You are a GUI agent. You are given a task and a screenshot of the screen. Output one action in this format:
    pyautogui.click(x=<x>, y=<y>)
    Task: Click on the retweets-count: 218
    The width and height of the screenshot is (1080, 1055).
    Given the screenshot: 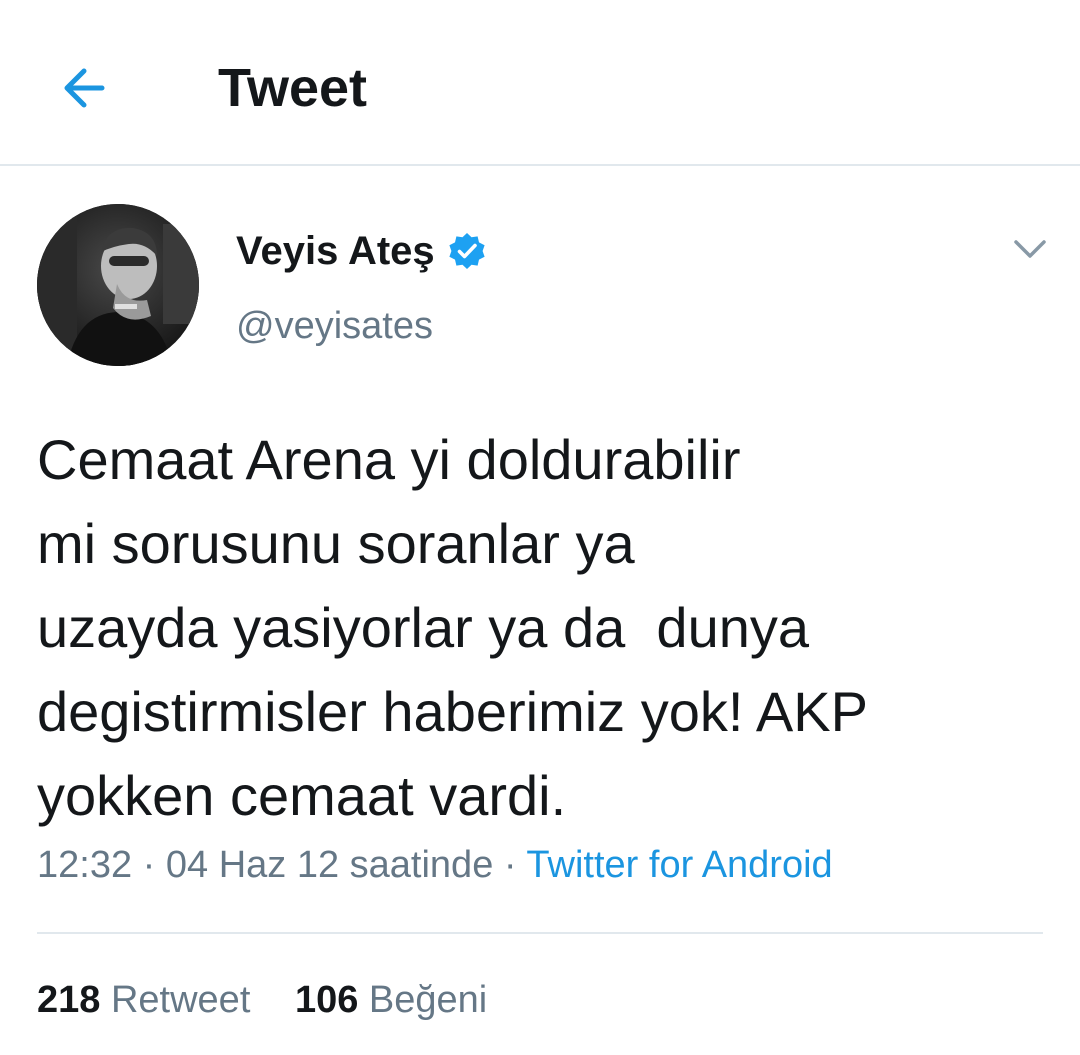 What is the action you would take?
    pyautogui.click(x=69, y=1000)
    